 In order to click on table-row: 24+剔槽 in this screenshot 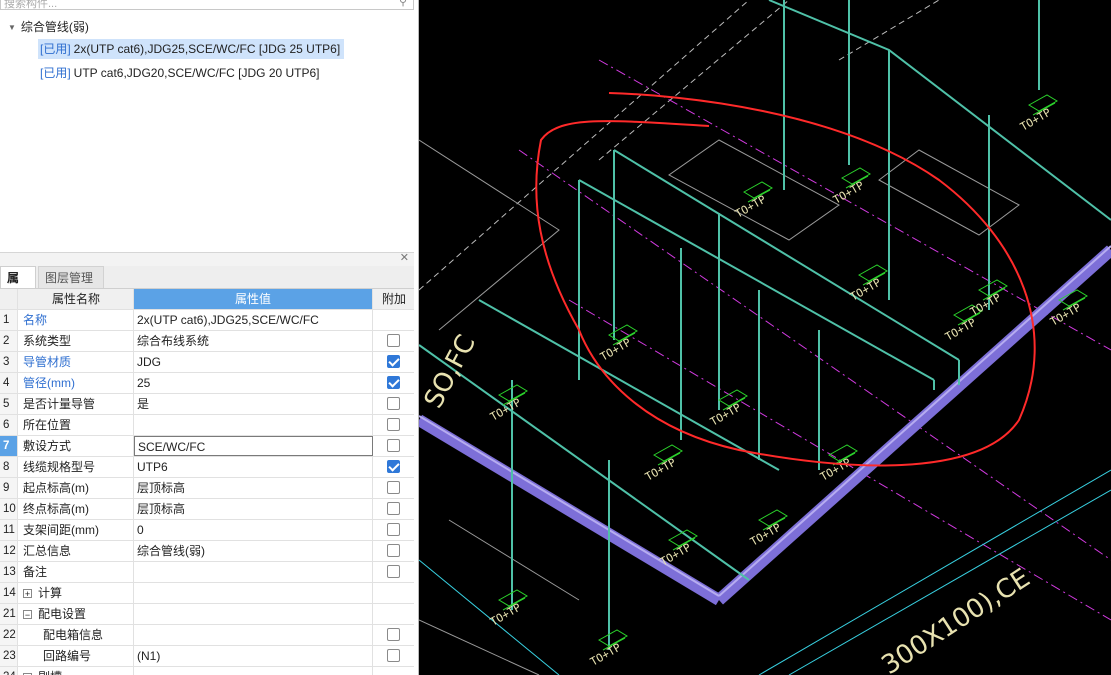, I will do `click(207, 671)`.